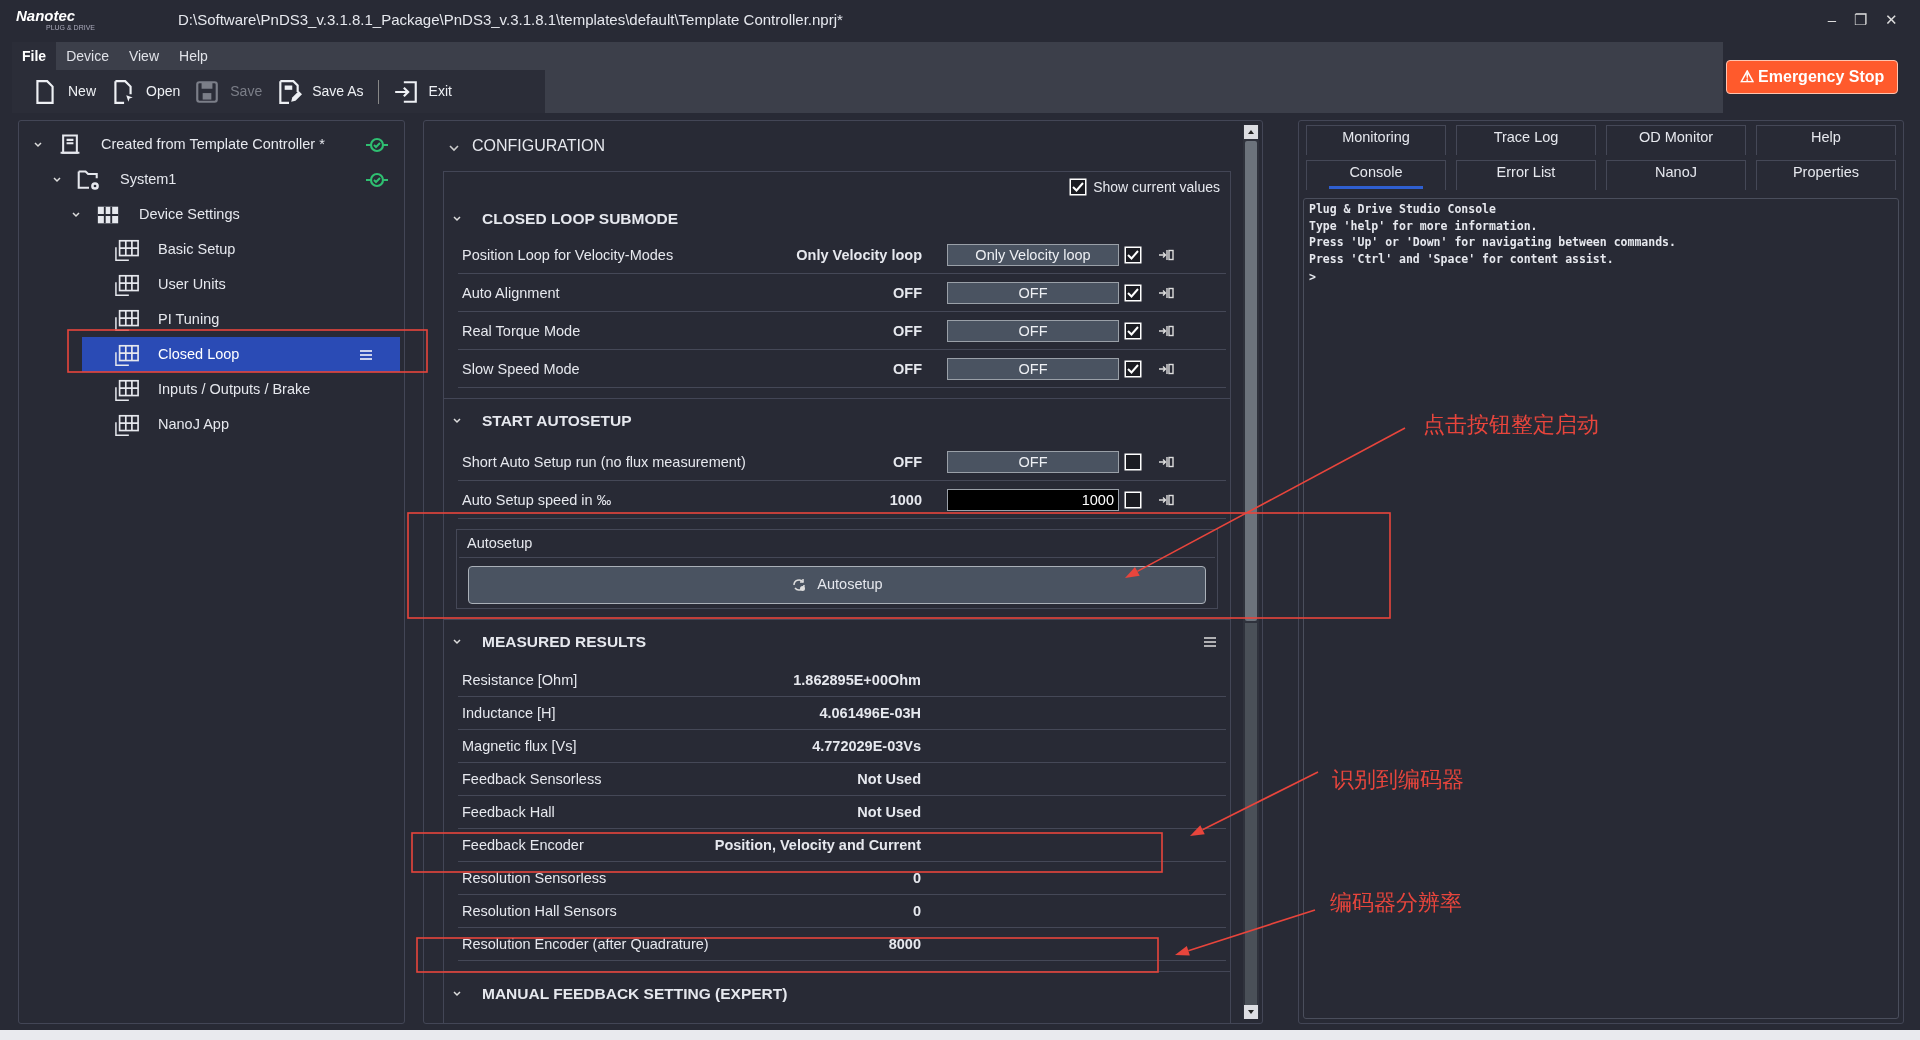 This screenshot has height=1040, width=1920. I want to click on tree-item: User Units, so click(209, 284).